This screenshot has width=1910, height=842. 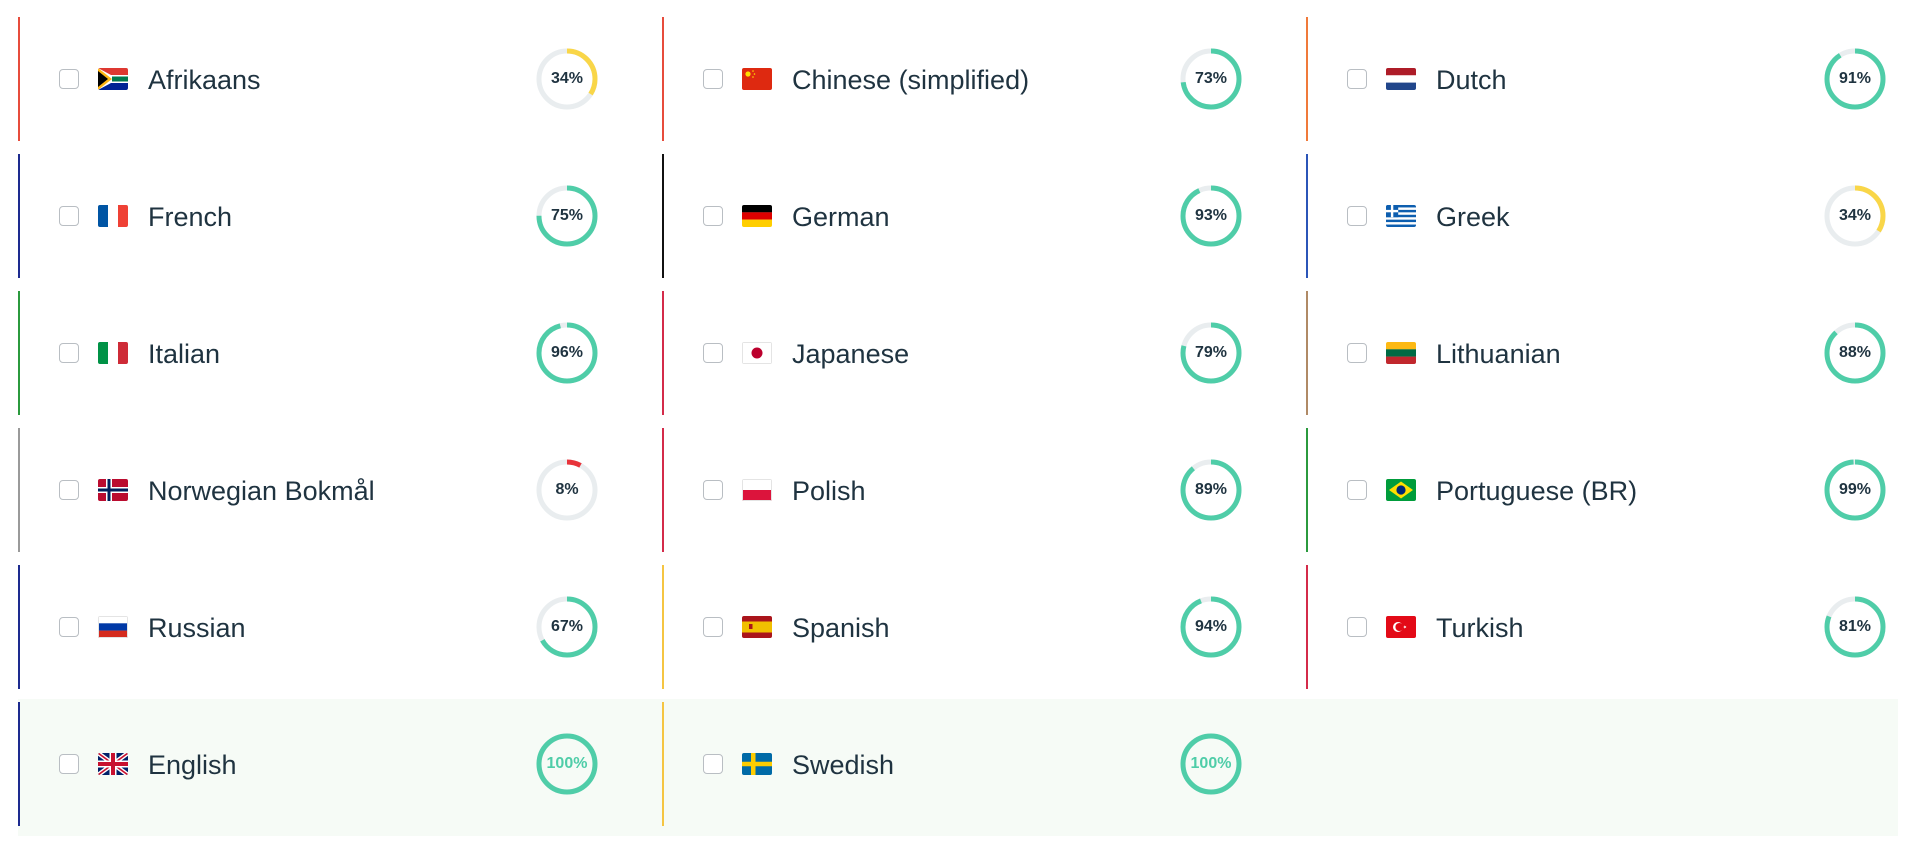 I want to click on progress-ring: 93%, so click(x=1211, y=216).